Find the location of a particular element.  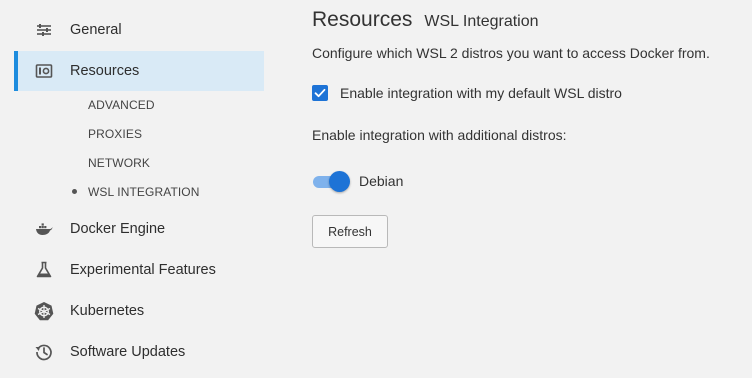

page-header: Resources WSL Integration is located at coordinates (425, 20).